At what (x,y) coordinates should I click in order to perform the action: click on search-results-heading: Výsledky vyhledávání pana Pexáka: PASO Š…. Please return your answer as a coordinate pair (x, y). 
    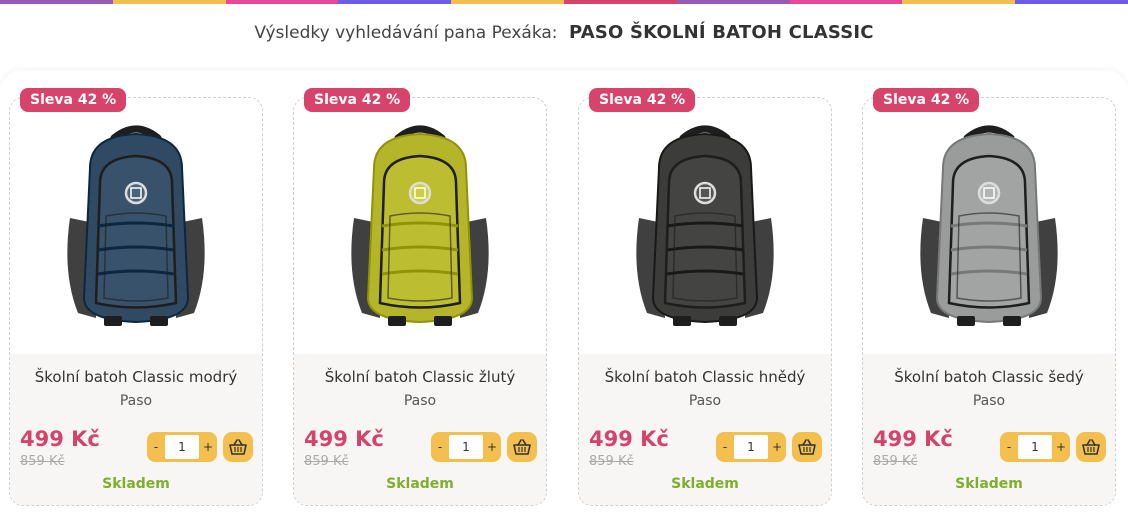
    Looking at the image, I should click on (564, 32).